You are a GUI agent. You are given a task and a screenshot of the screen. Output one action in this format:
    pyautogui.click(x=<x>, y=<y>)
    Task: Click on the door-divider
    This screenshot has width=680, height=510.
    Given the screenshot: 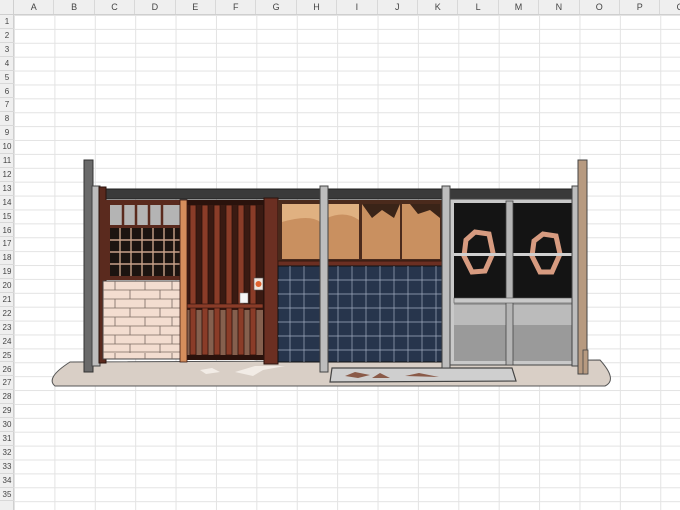 What is the action you would take?
    pyautogui.click(x=509, y=283)
    